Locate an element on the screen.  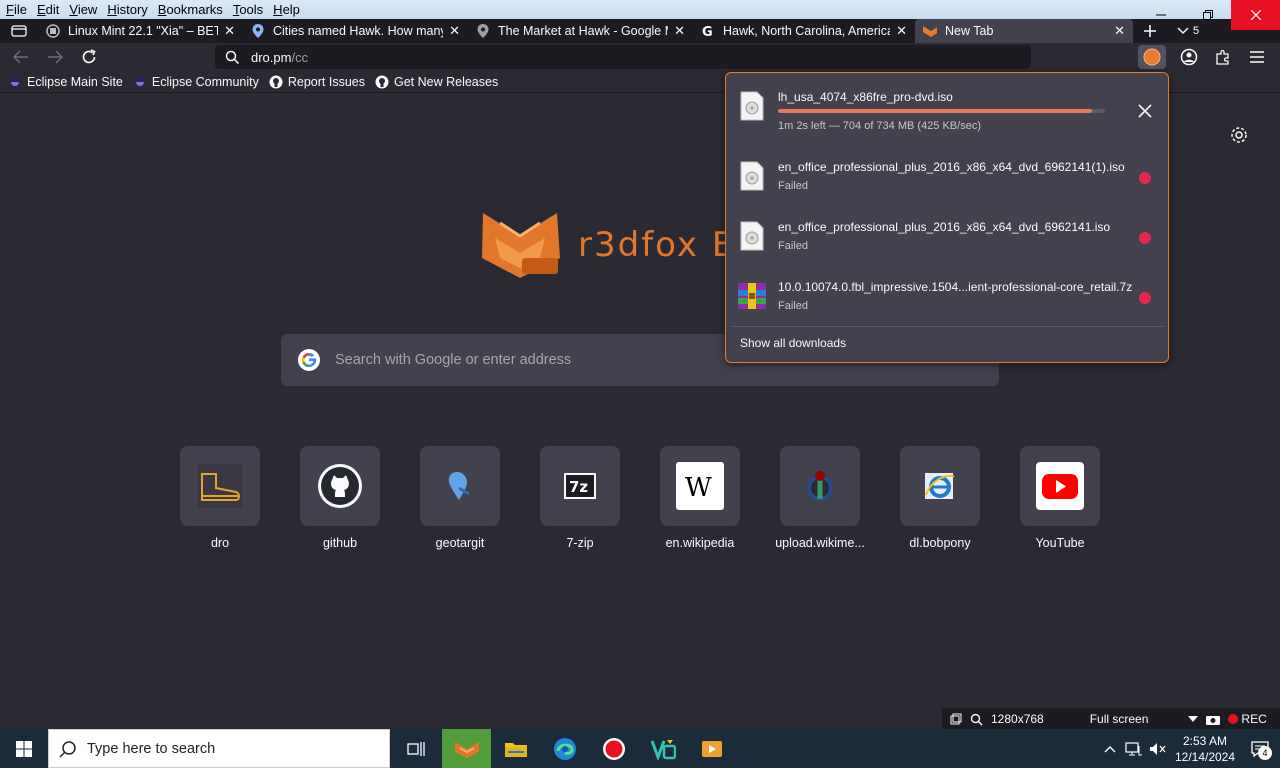
menu-file: File is located at coordinates (16, 9).